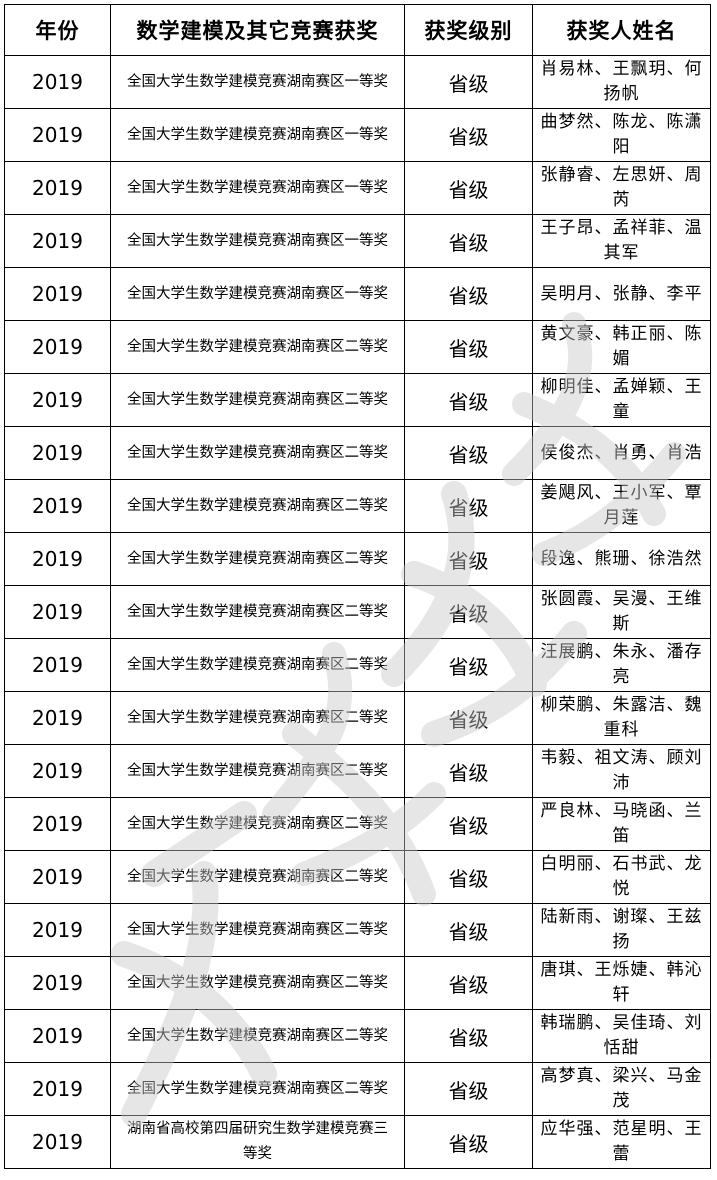  I want to click on table-row: 2019 全国大学生数学建模竞赛湖南赛区一等奖 省级 肖易林、王飘玥、何扬帆, so click(357, 82).